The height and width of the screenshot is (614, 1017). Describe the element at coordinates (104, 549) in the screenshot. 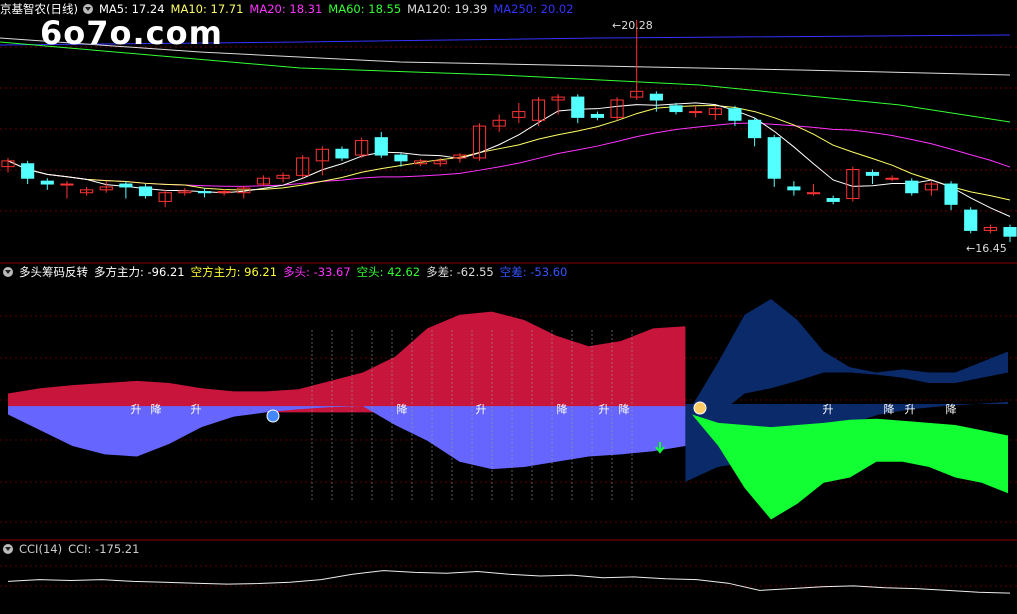

I see `cci-value: CCI: -175.21` at that location.